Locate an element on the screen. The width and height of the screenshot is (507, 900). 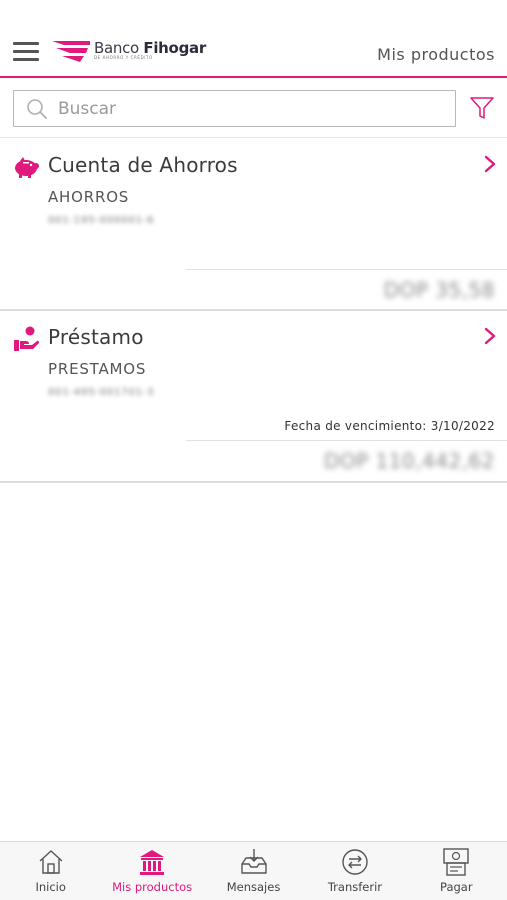
tab-label: Inicio is located at coordinates (50, 887).